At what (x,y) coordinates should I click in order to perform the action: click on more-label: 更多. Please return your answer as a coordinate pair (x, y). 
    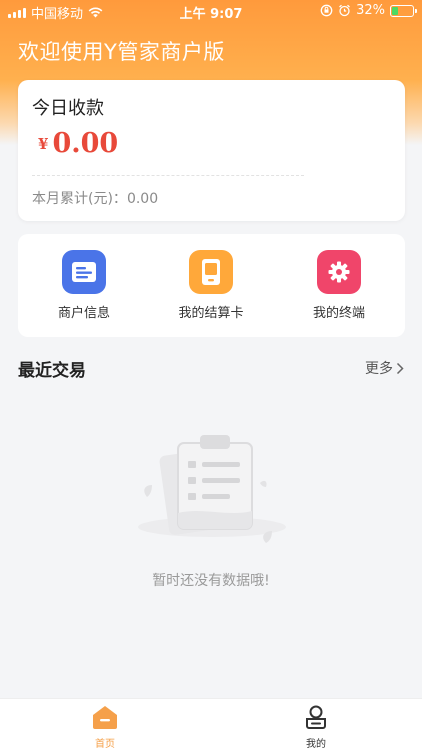
    Looking at the image, I should click on (379, 369).